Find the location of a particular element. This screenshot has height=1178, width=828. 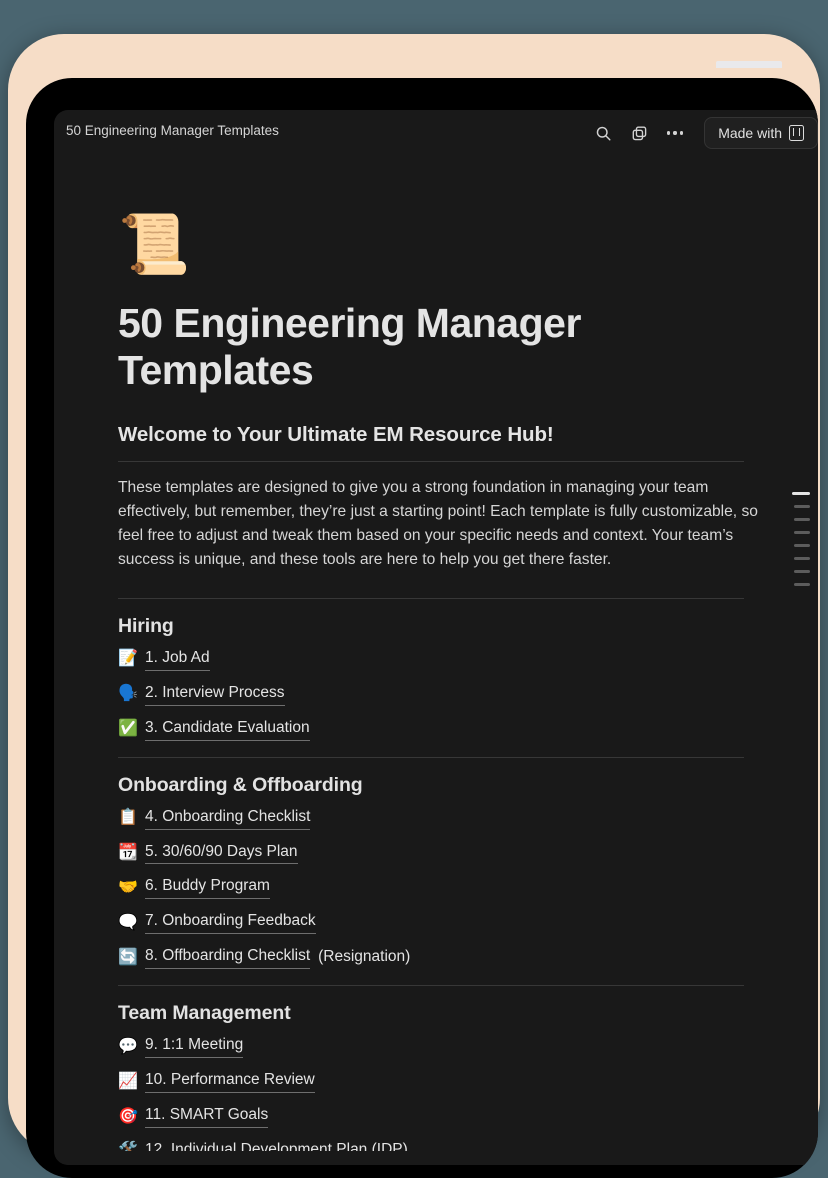

more-options-icon is located at coordinates (675, 133).